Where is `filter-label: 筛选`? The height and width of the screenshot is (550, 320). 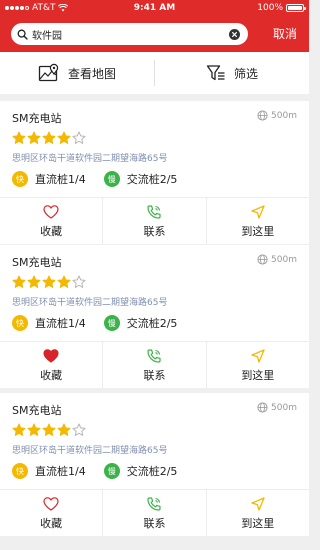
filter-label: 筛选 is located at coordinates (245, 73).